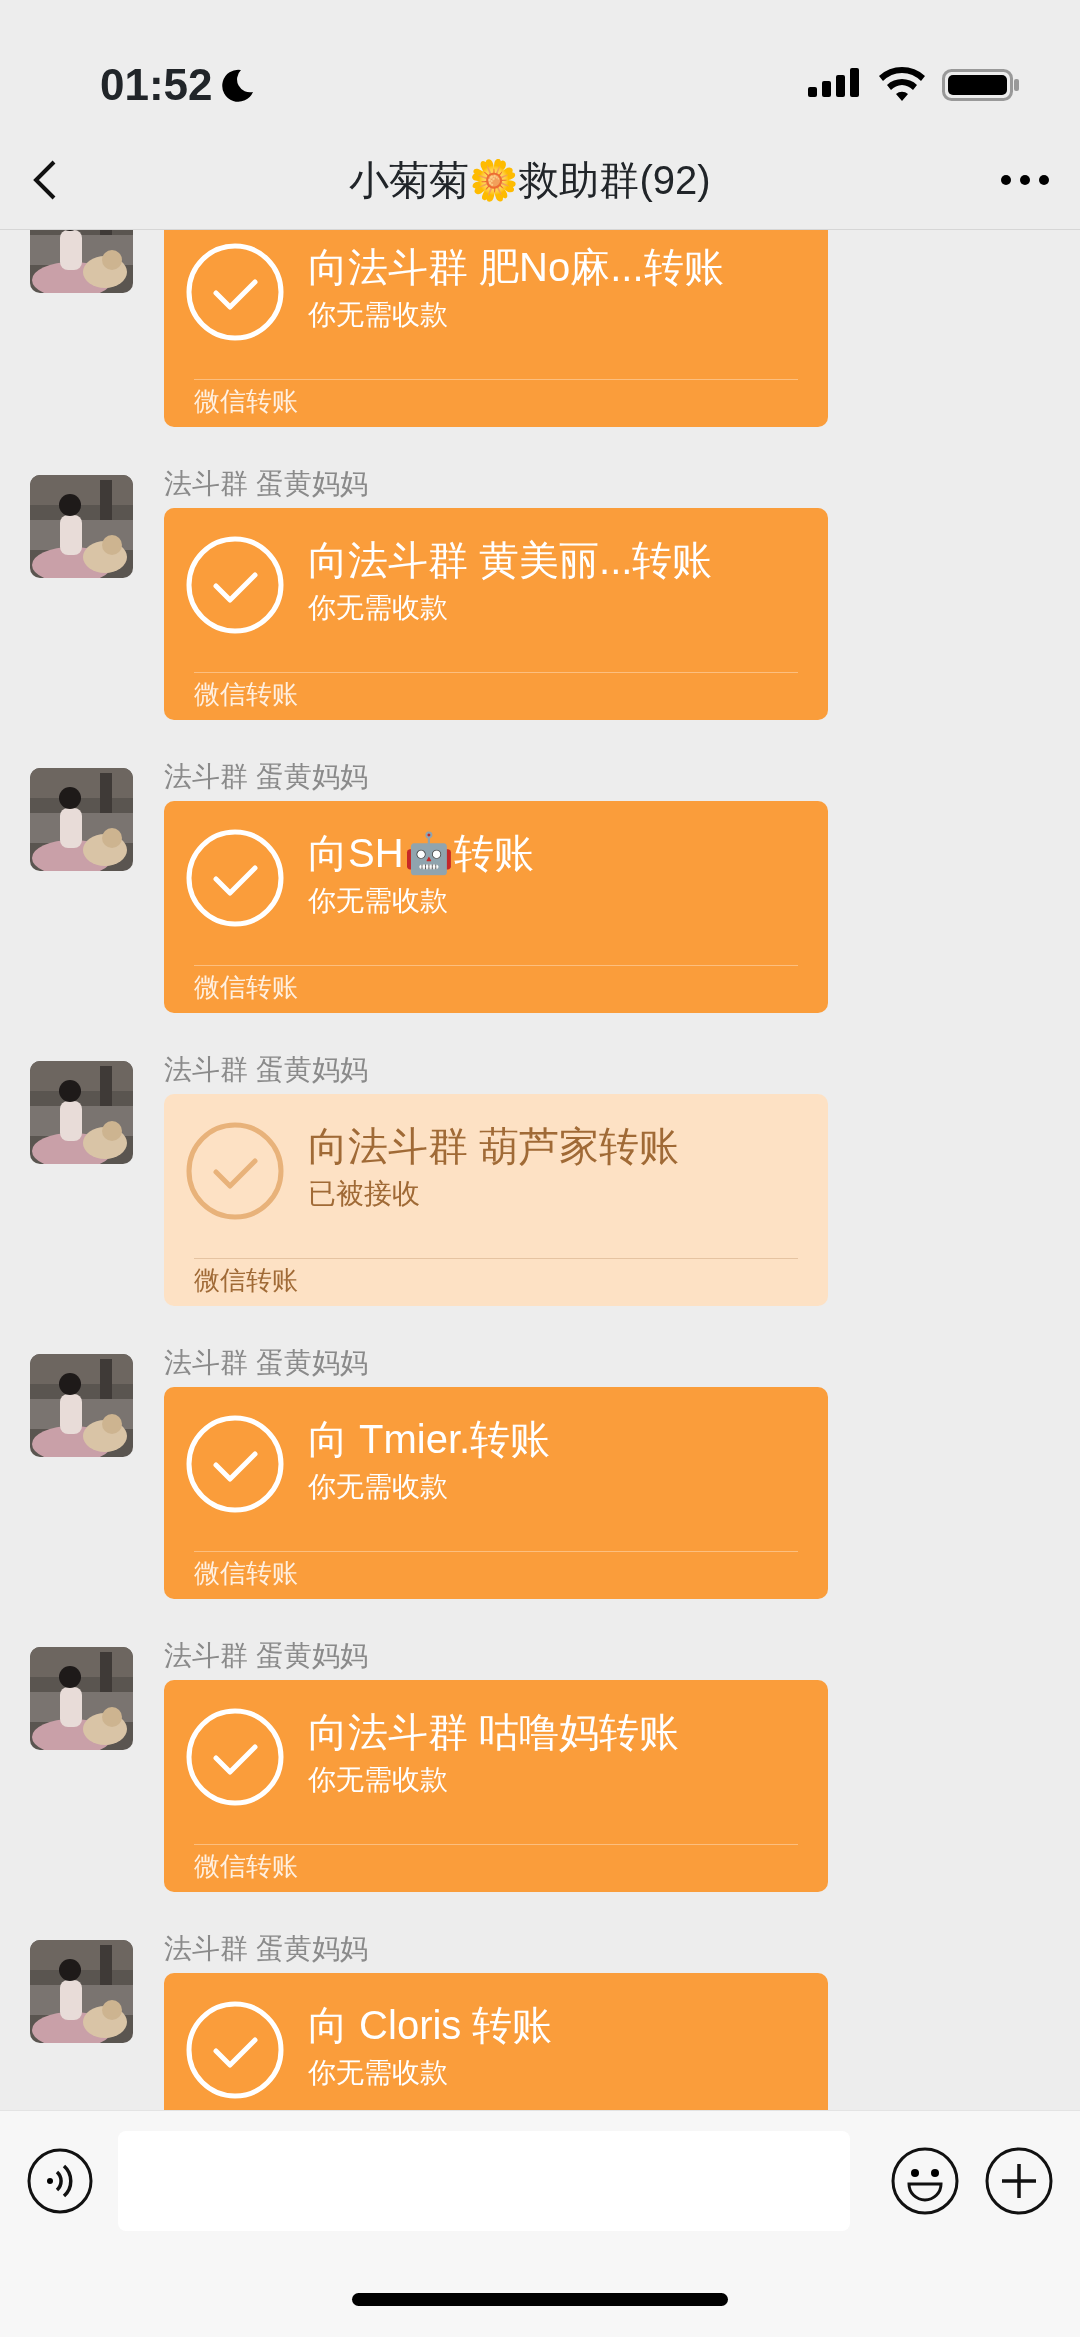  Describe the element at coordinates (902, 85) in the screenshot. I see `wifi-icon` at that location.